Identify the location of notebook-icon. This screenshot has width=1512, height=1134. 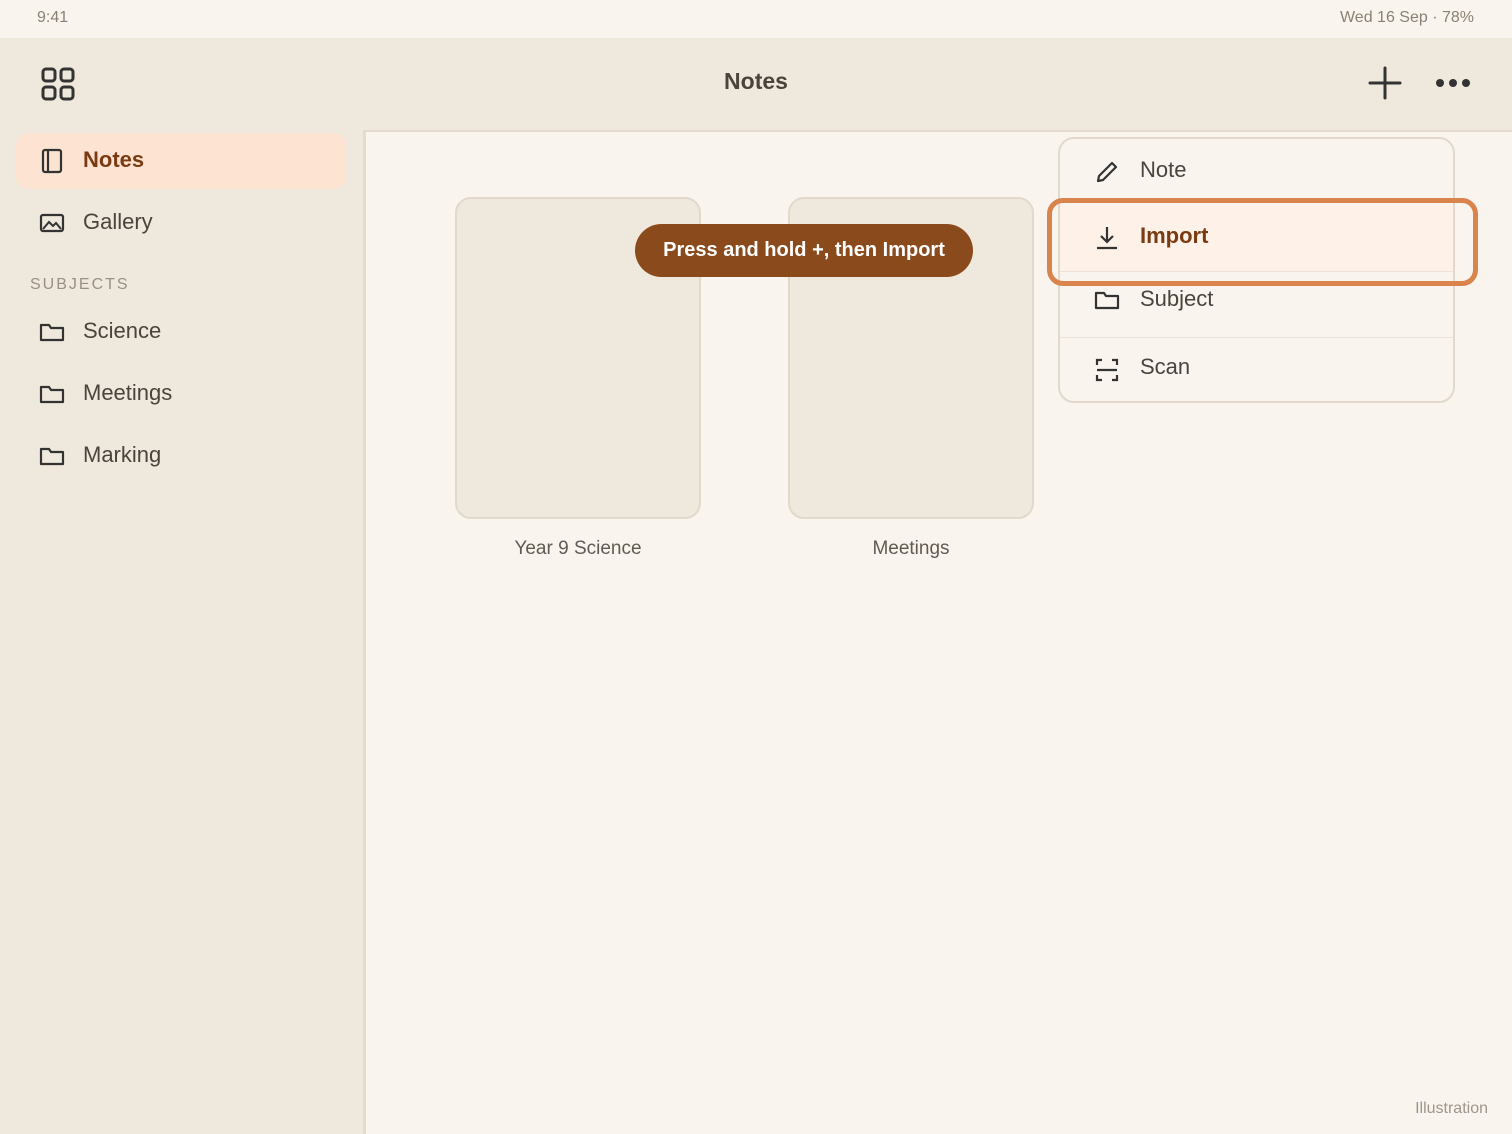
(52, 161).